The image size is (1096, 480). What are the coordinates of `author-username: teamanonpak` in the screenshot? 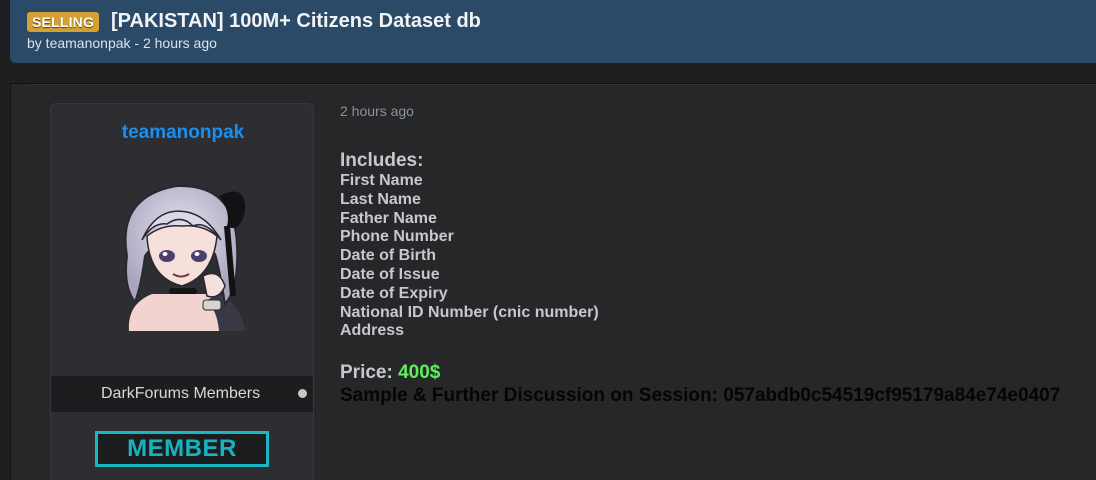 It's located at (183, 133).